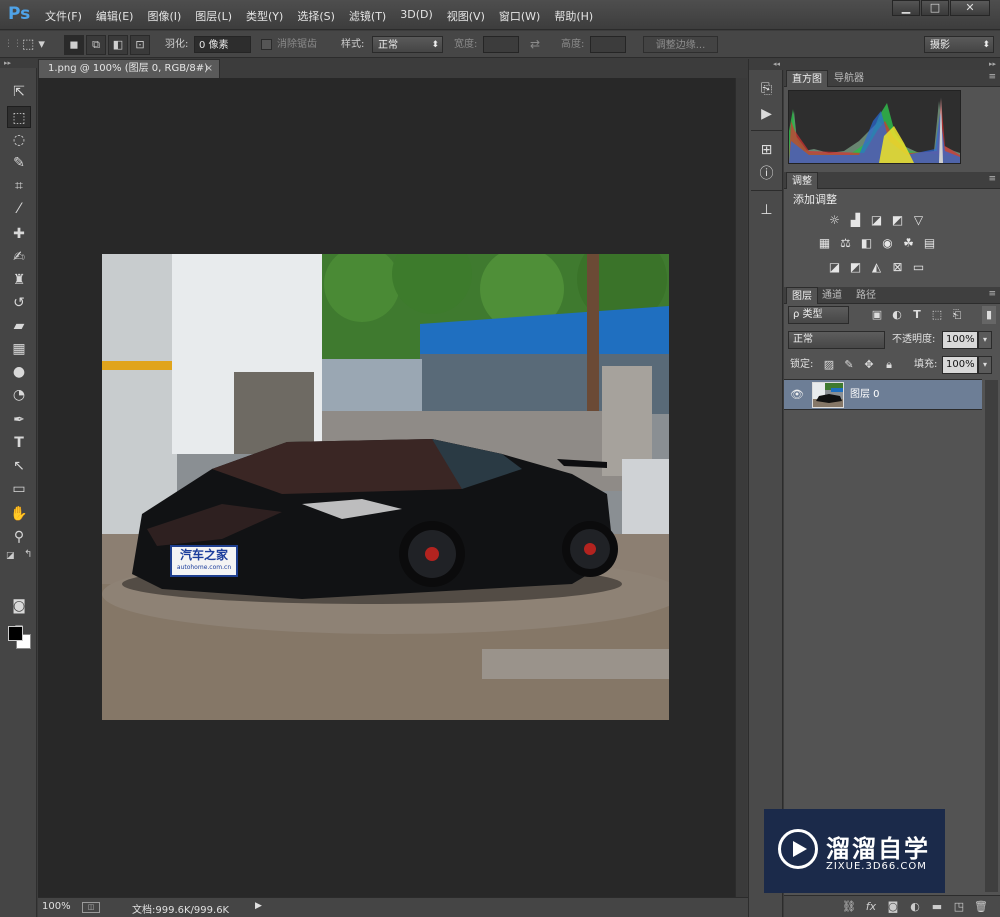 This screenshot has width=1000, height=917. I want to click on hand-tool-icon: ✋, so click(19, 514).